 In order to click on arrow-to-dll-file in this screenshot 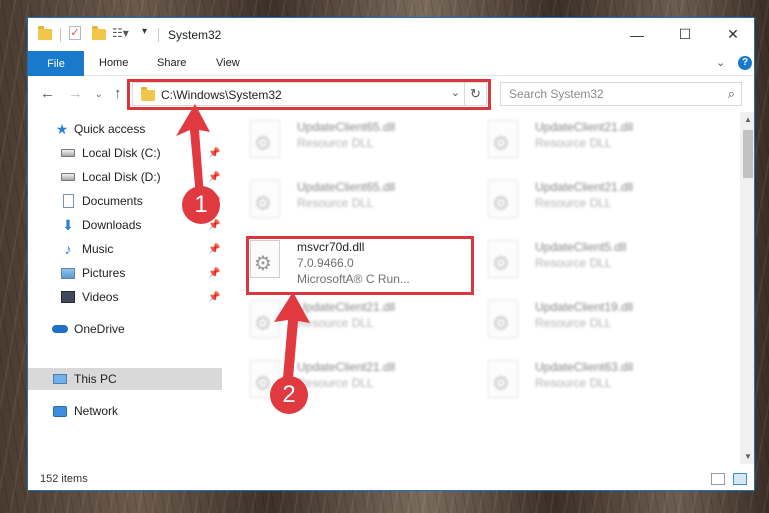, I will do `click(292, 335)`.